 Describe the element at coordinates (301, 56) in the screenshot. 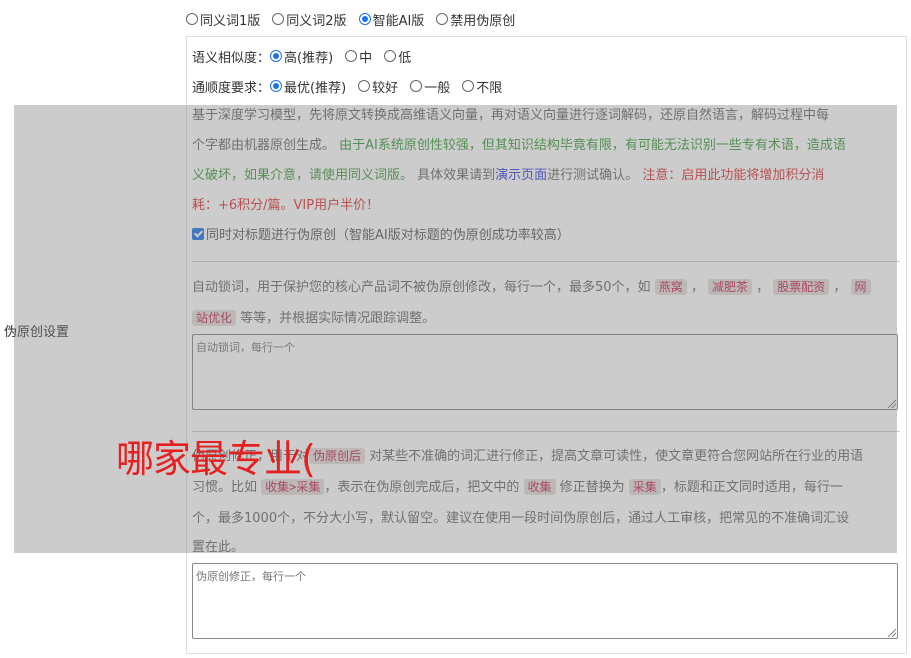

I see `similarity-high: 高(推荐)` at that location.